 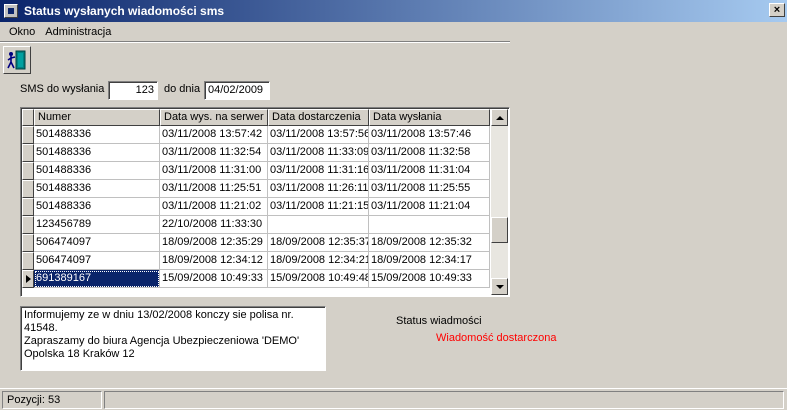 What do you see at coordinates (429, 117) in the screenshot?
I see `column-header-data-wyslania: Data wysłania` at bounding box center [429, 117].